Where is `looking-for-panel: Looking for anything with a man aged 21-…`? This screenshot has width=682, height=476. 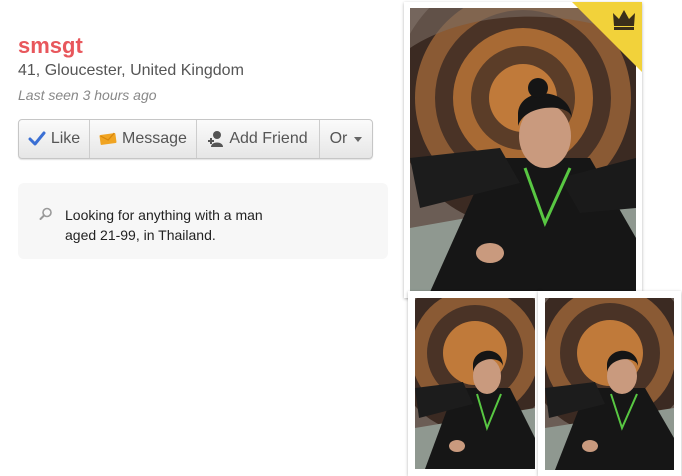 looking-for-panel: Looking for anything with a man aged 21-… is located at coordinates (203, 221).